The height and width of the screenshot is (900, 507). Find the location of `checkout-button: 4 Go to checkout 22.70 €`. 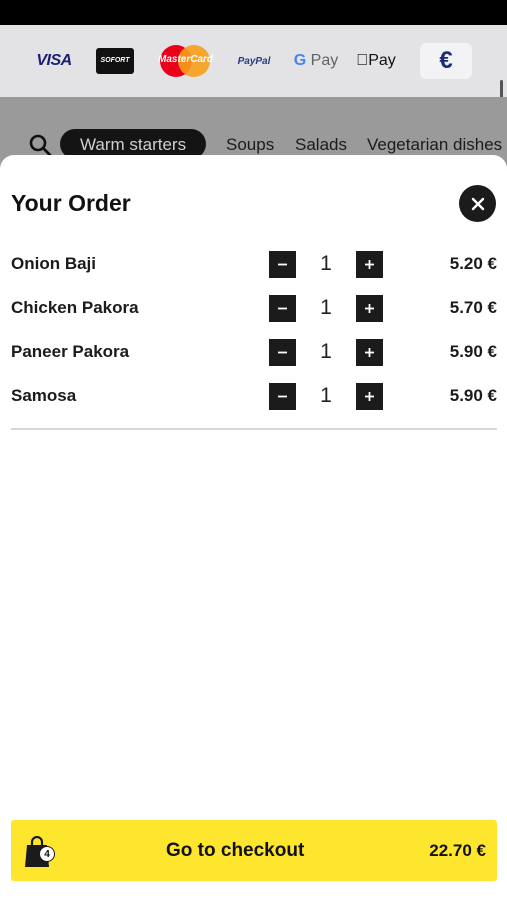

checkout-button: 4 Go to checkout 22.70 € is located at coordinates (254, 850).